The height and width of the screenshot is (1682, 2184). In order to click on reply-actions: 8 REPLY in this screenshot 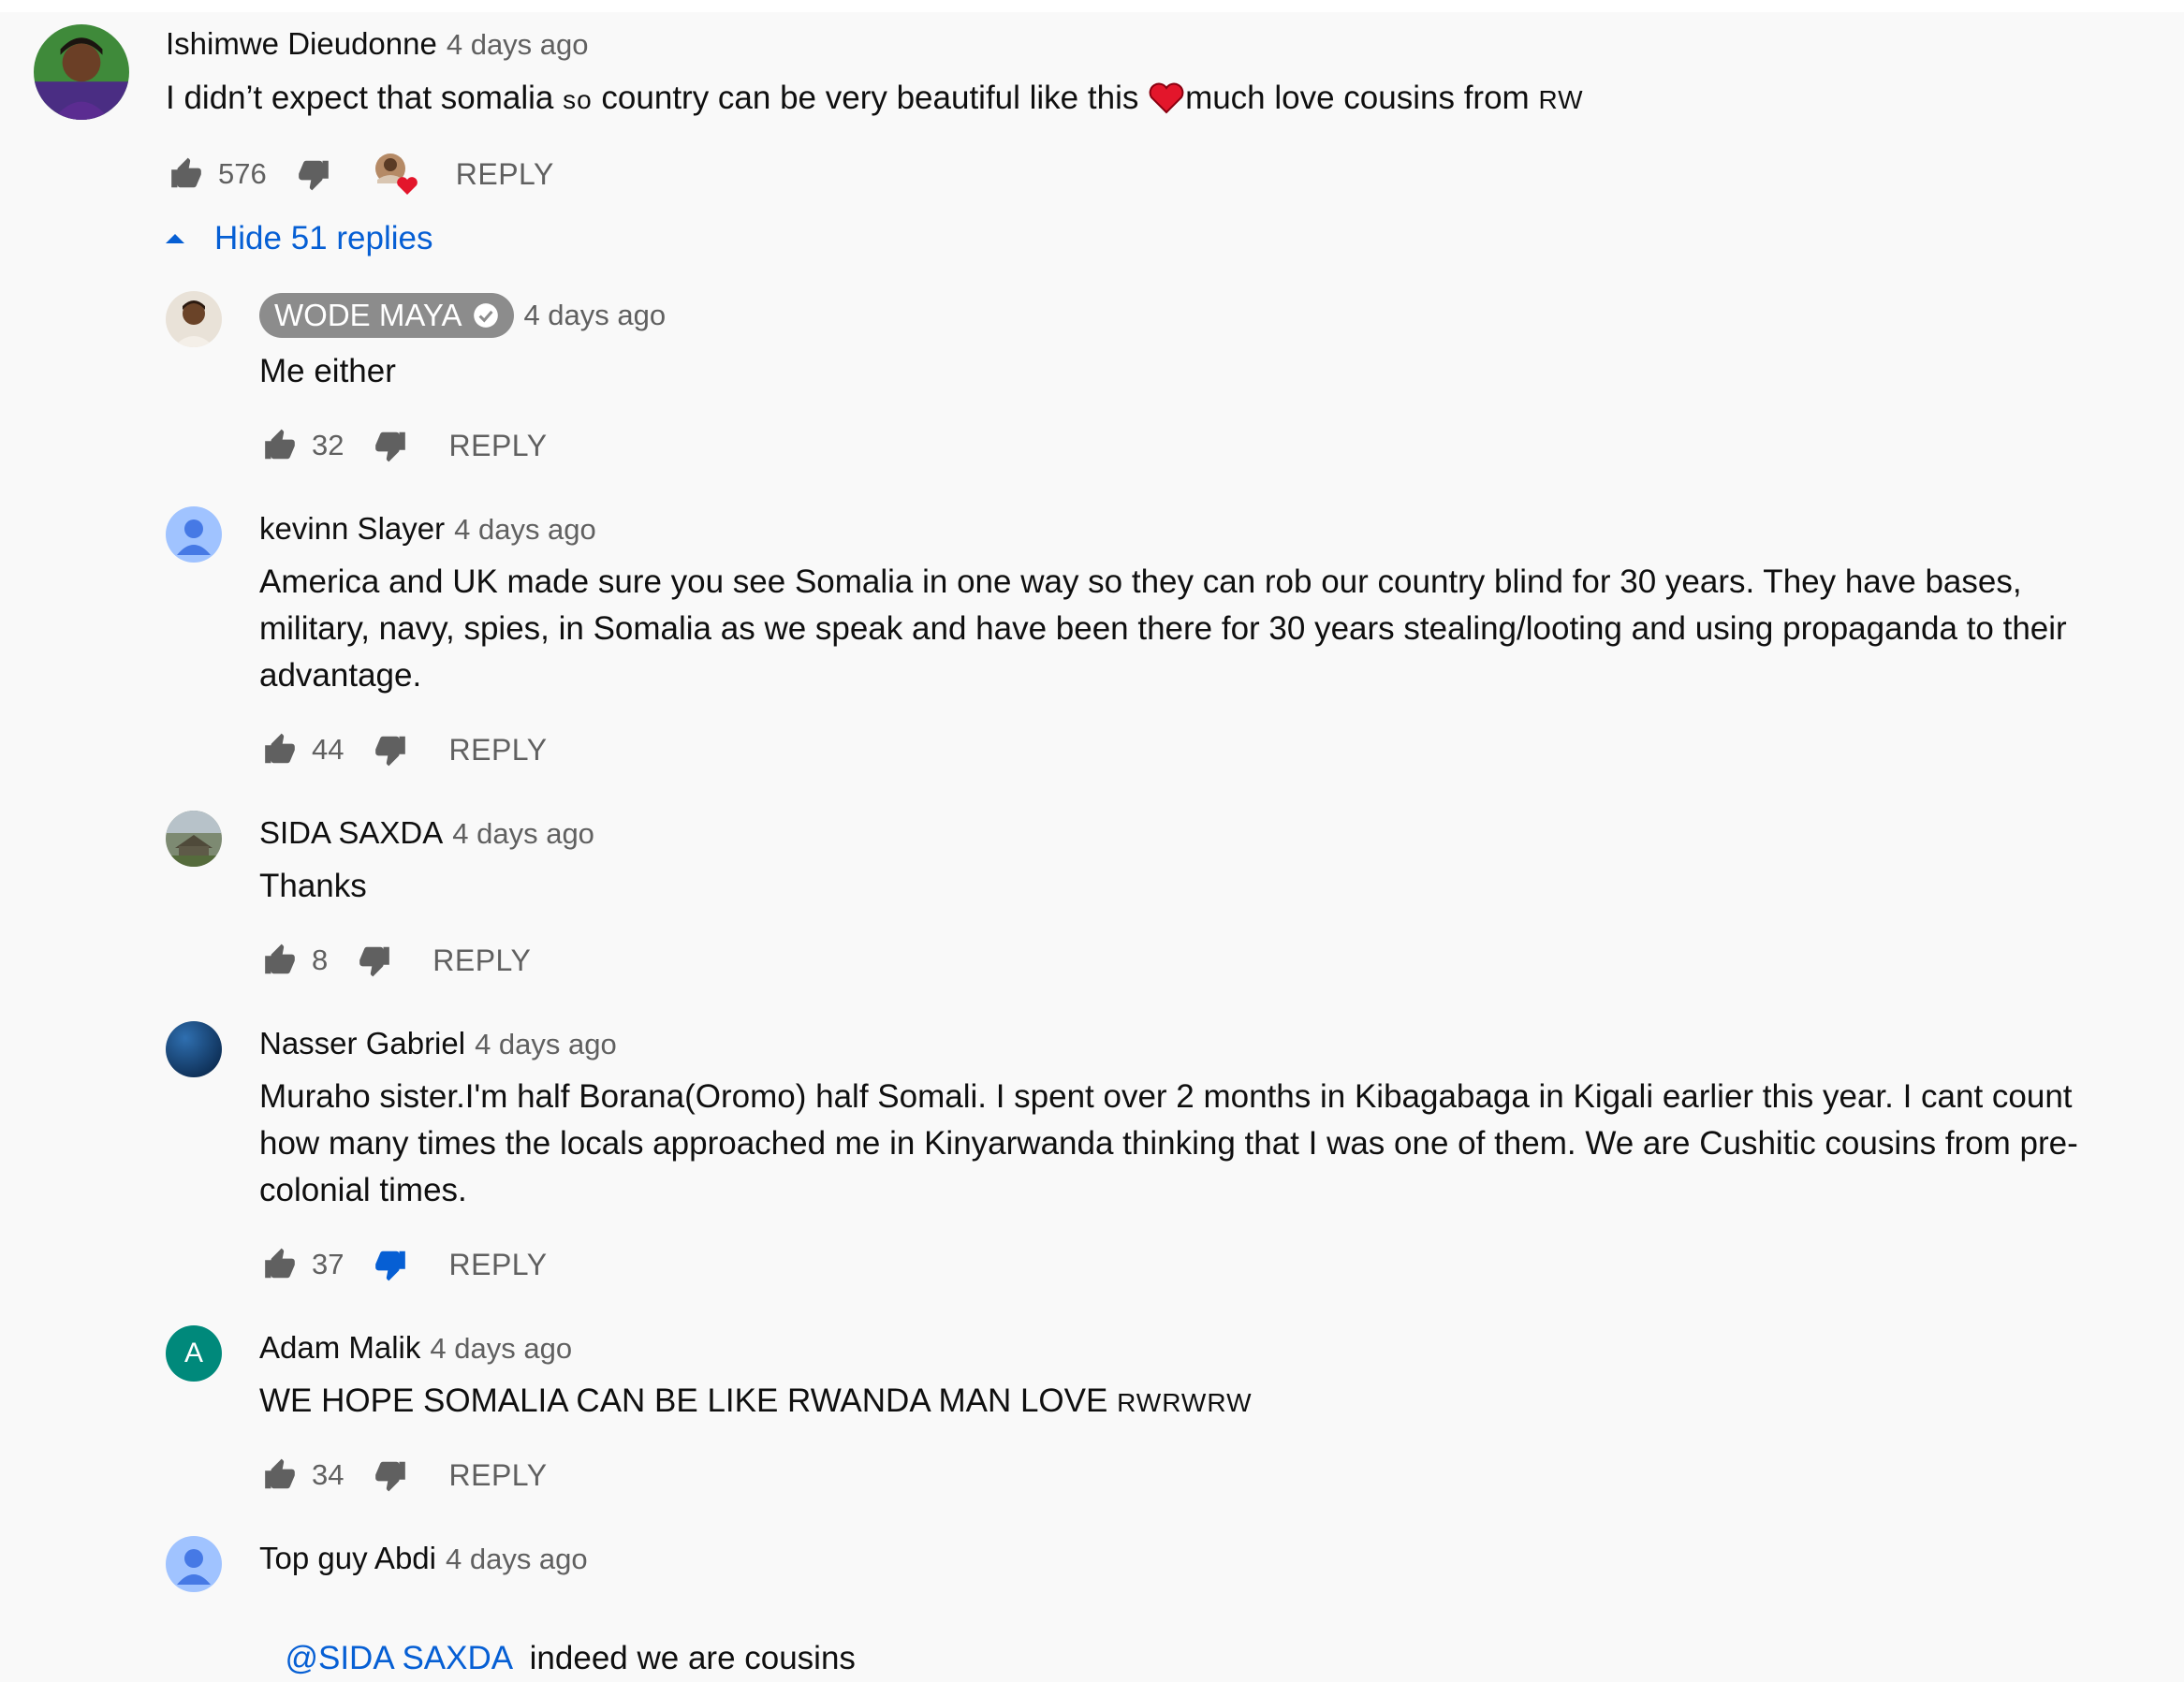, I will do `click(395, 960)`.